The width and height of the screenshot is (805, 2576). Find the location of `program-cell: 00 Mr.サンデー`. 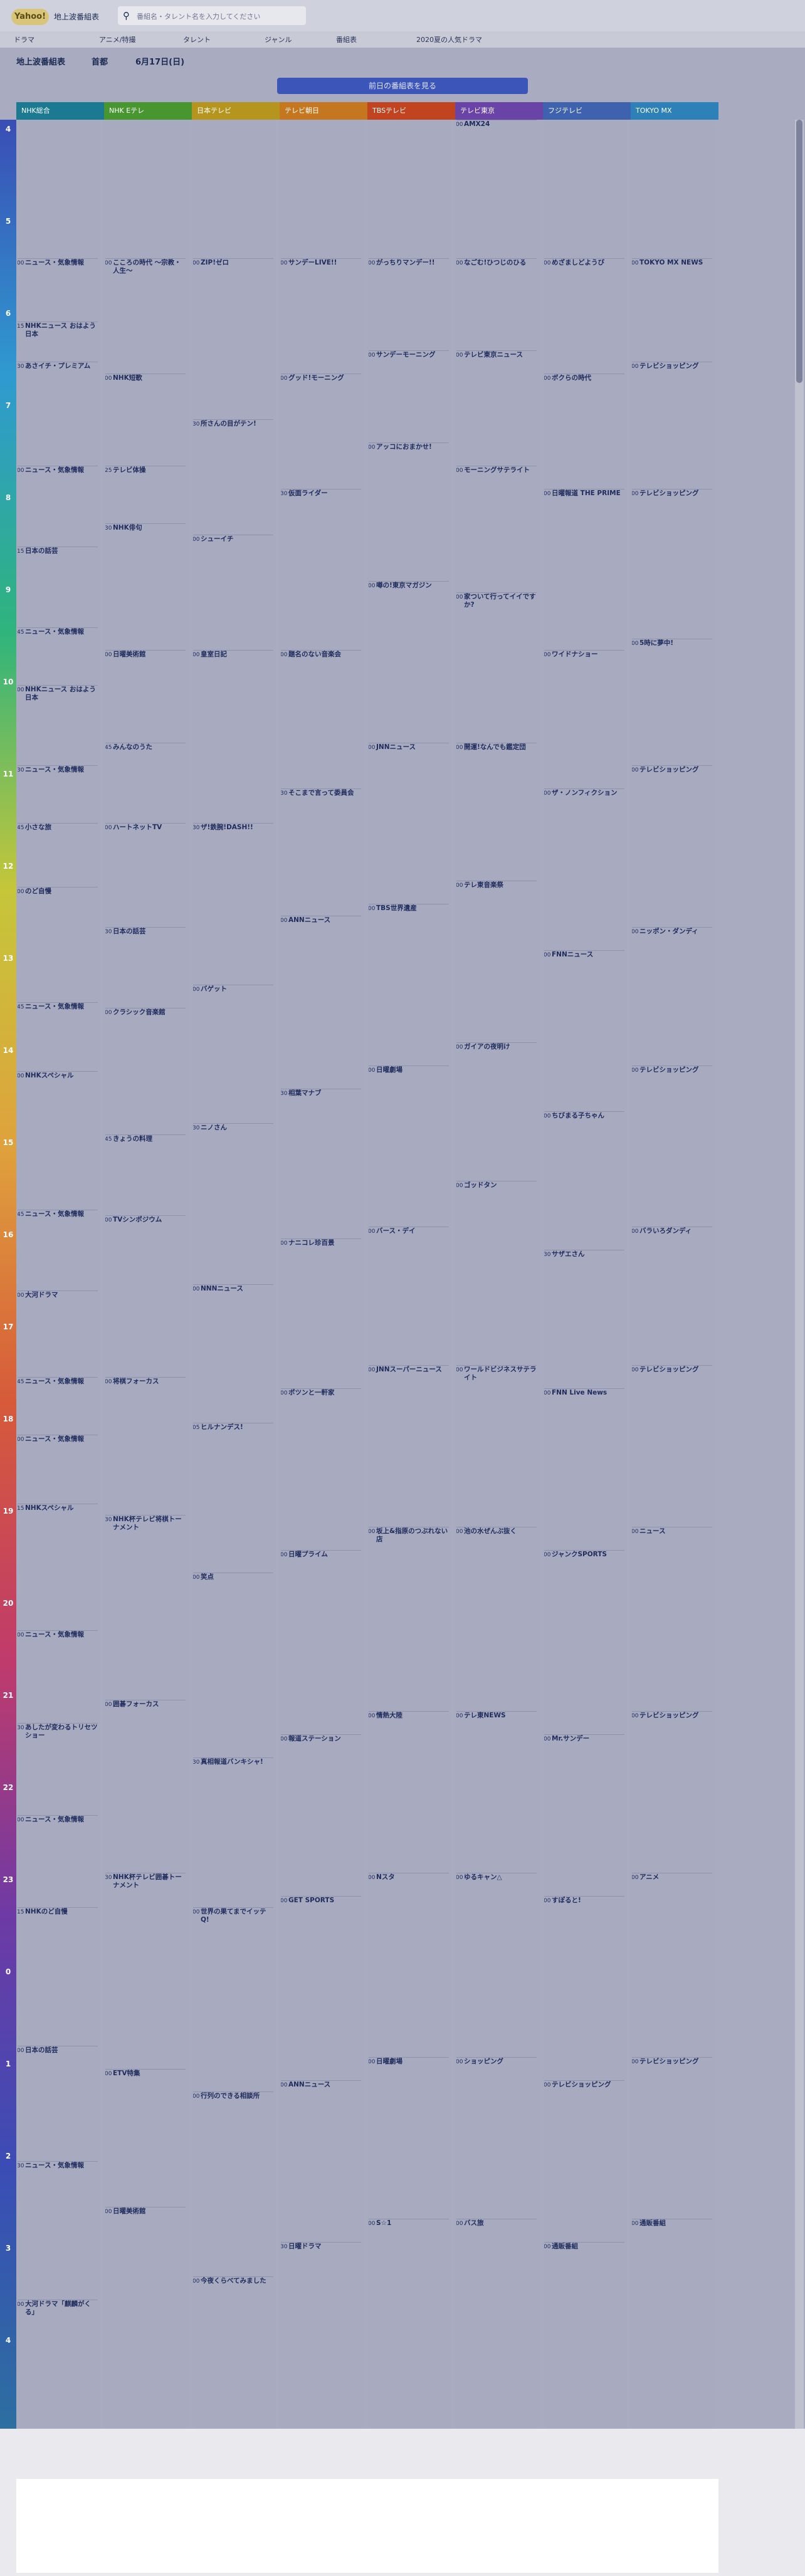

program-cell: 00 Mr.サンデー is located at coordinates (584, 1814).